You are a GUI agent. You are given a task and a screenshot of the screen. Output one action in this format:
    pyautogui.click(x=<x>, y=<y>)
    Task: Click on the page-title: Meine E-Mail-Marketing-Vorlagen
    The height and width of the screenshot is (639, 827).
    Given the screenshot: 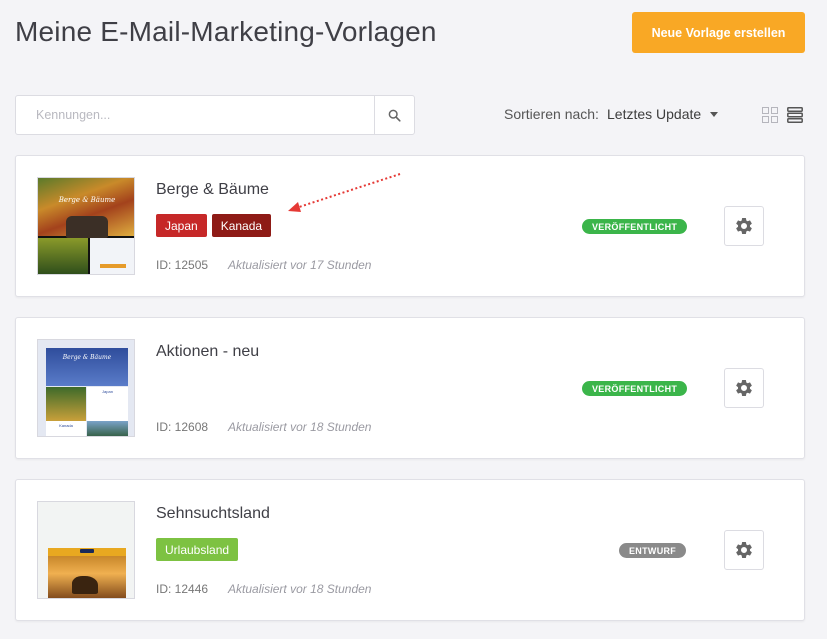 What is the action you would take?
    pyautogui.click(x=226, y=31)
    